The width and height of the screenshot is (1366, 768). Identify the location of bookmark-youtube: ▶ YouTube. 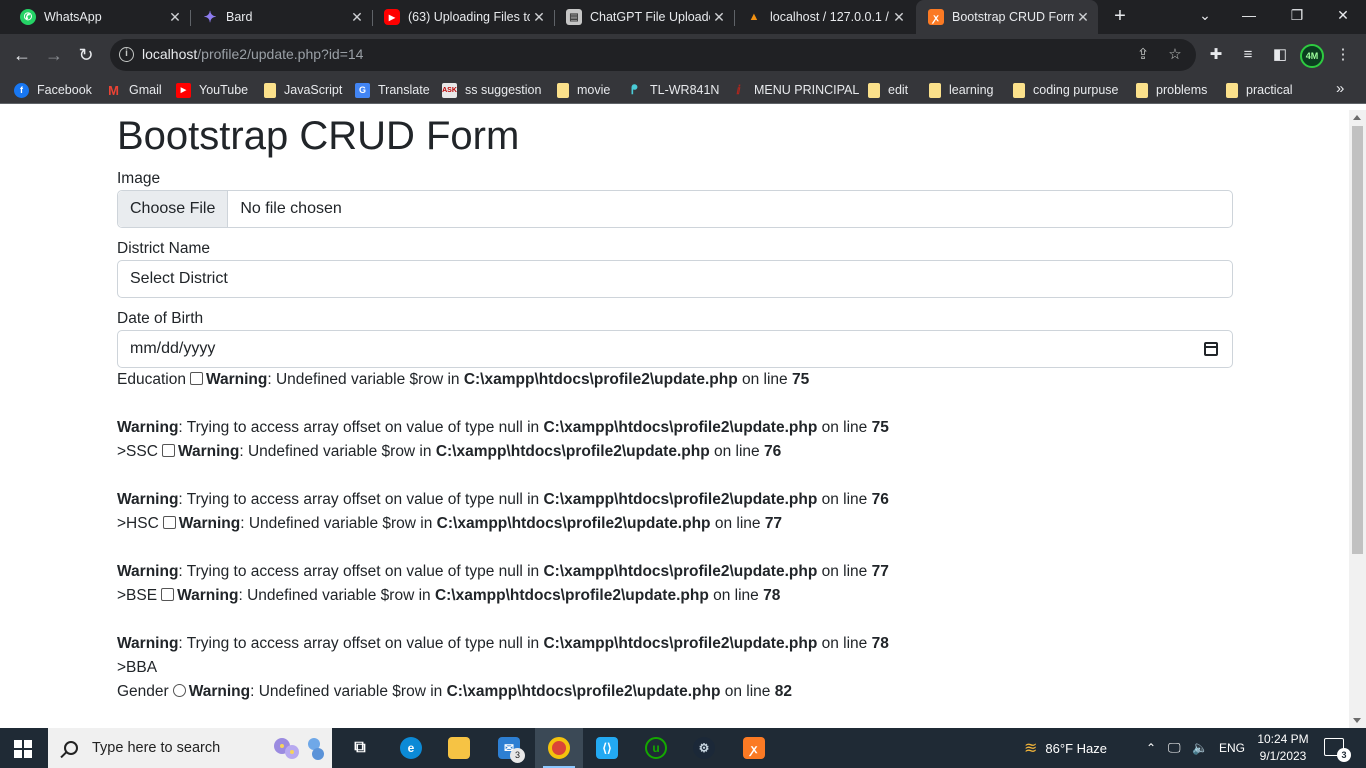
(212, 90).